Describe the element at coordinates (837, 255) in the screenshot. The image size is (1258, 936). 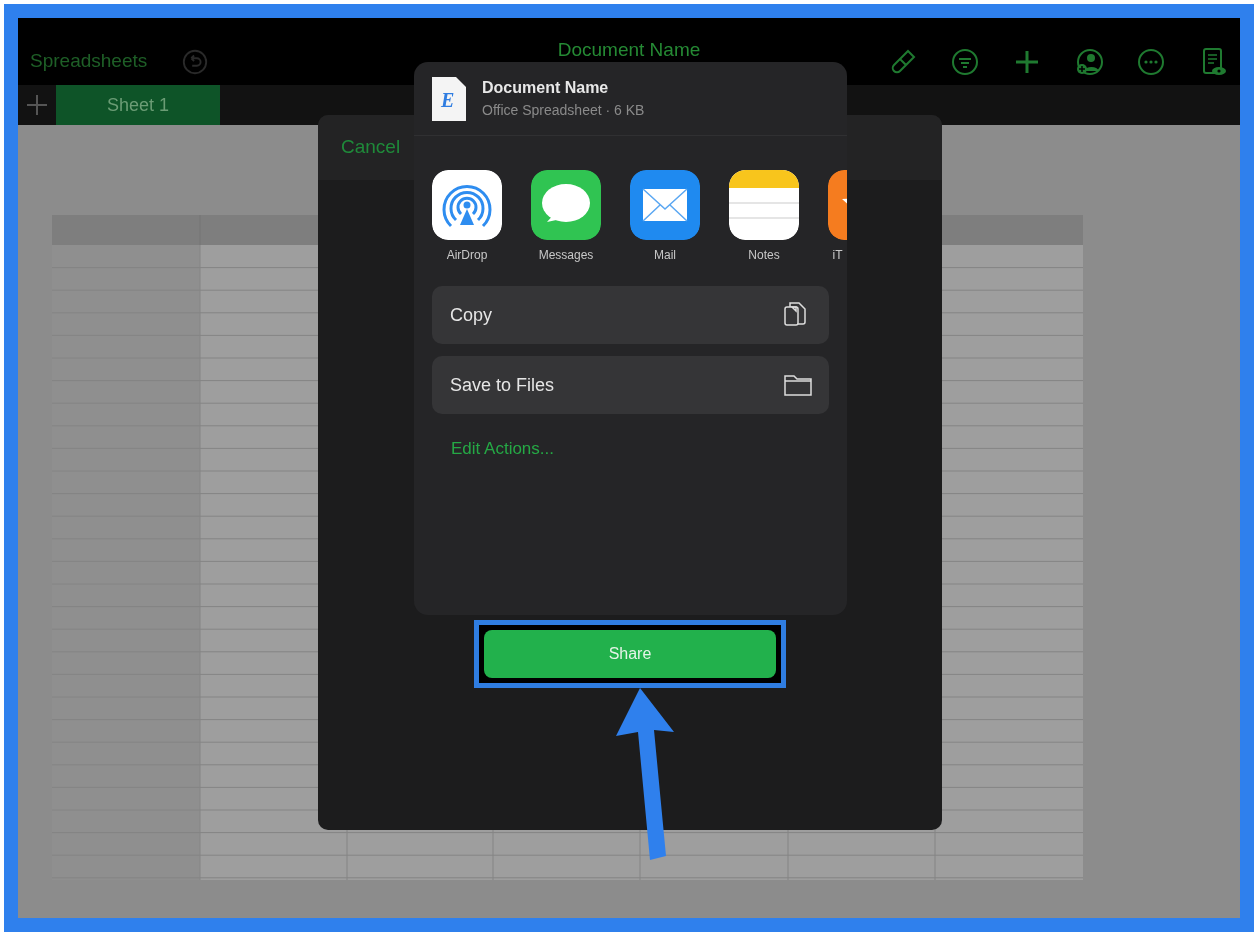
I see `app-label: iT` at that location.